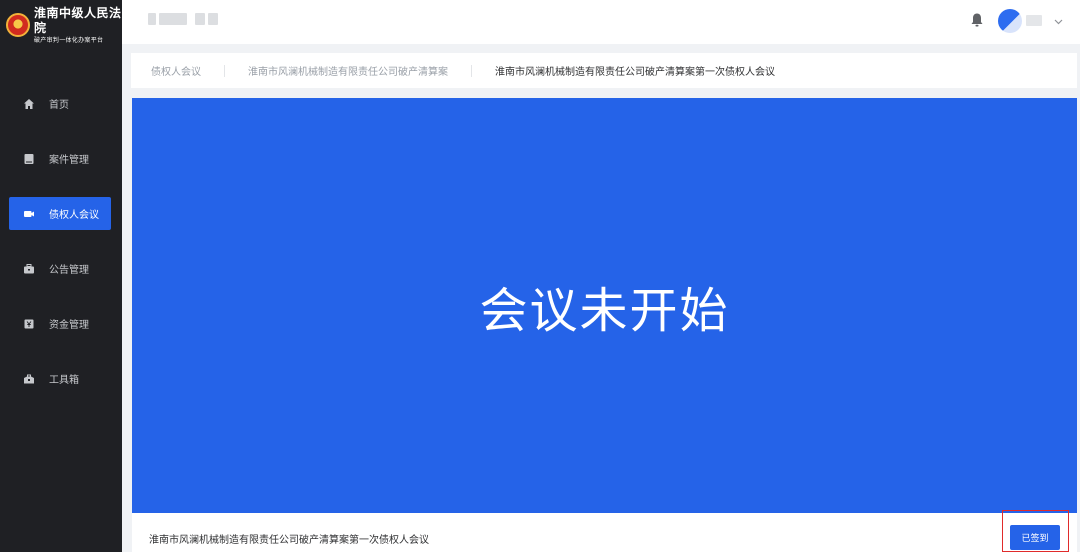 The image size is (1080, 552). I want to click on home-icon, so click(29, 104).